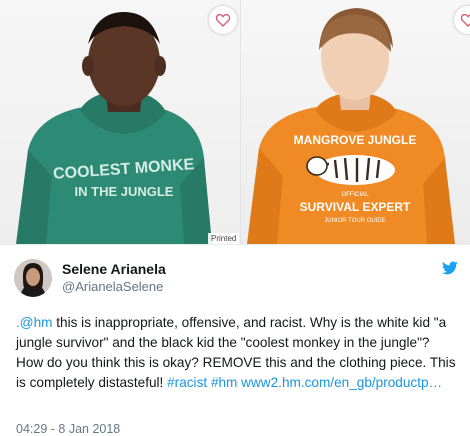 Image resolution: width=470 pixels, height=436 pixels. What do you see at coordinates (68, 429) in the screenshot?
I see `tweet-timestamp: 04:29 - 8 Jan 2018` at bounding box center [68, 429].